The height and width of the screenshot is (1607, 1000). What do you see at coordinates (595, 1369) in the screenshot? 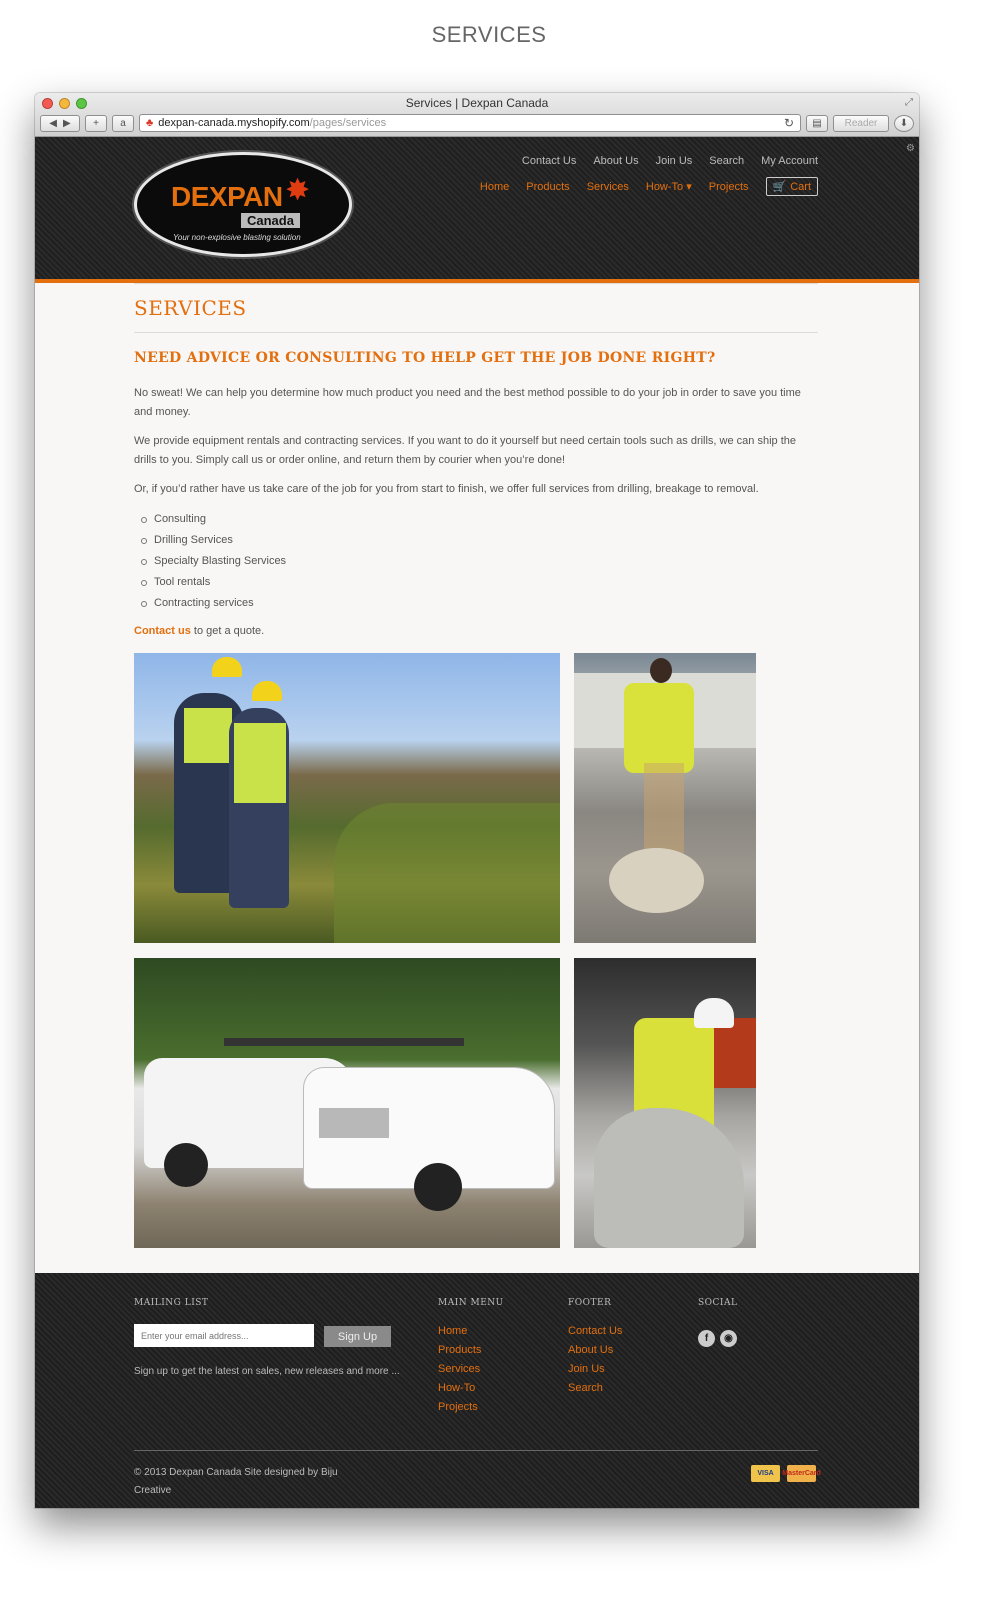
I see `footer-link-join-us: Join Us` at bounding box center [595, 1369].